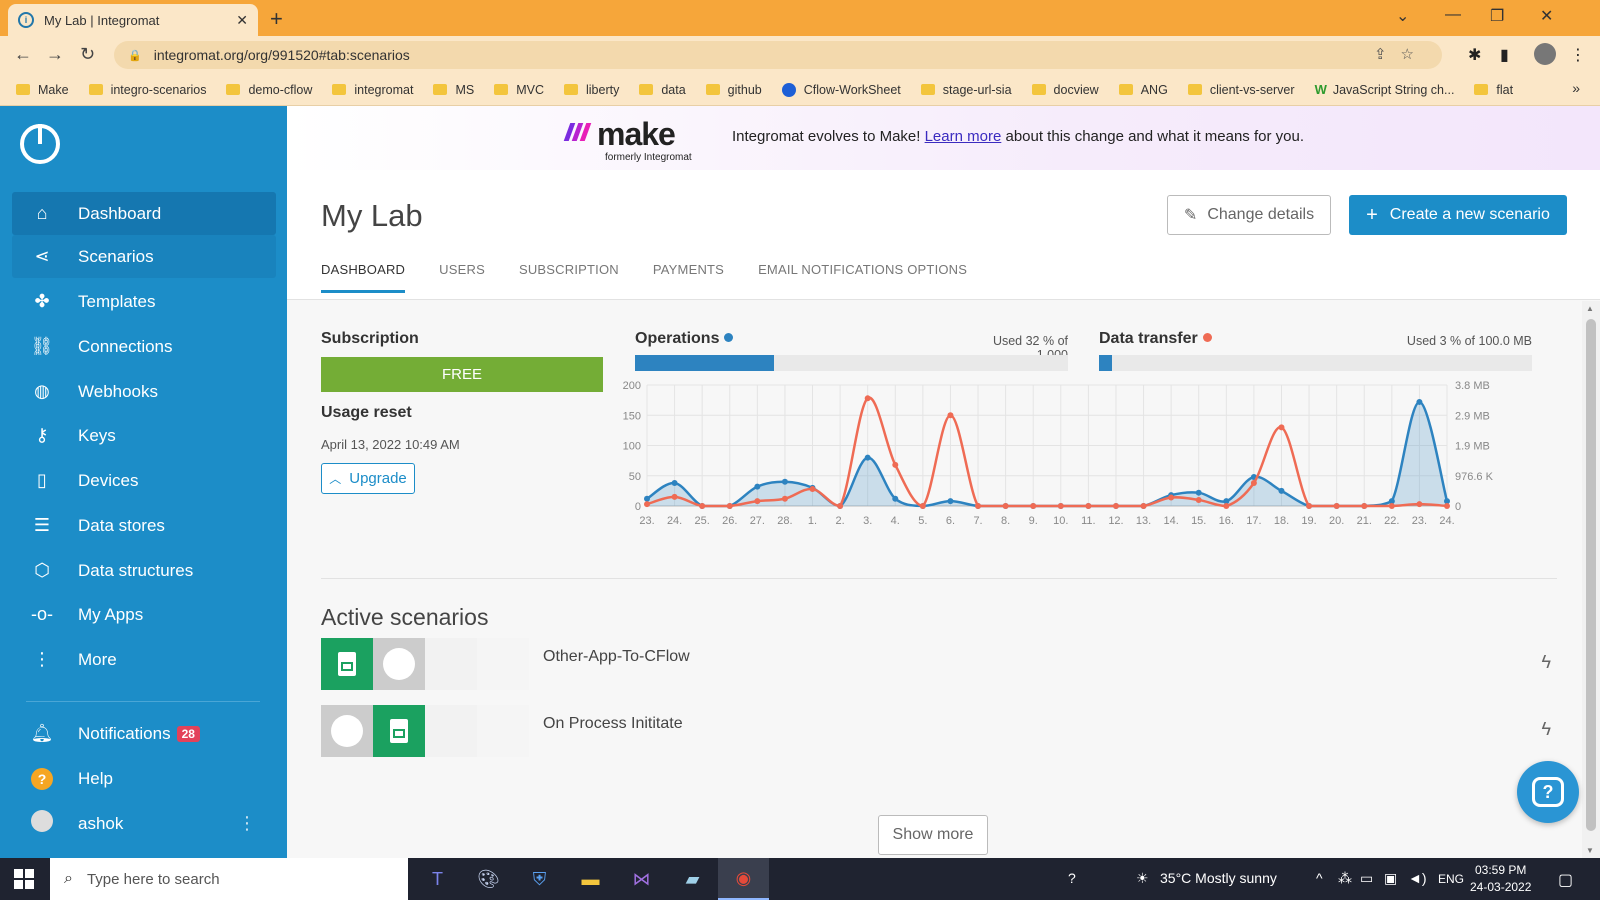  Describe the element at coordinates (1170, 521) in the screenshot. I see `x-tick-label: 14.` at that location.